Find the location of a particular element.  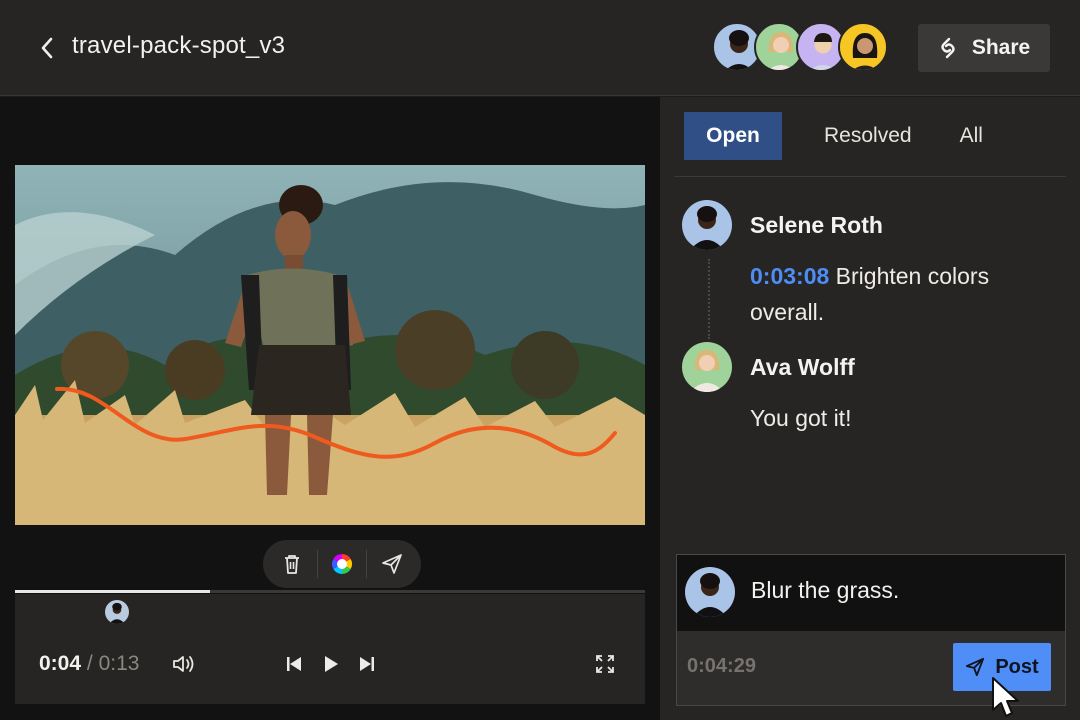

duration: 0:13 is located at coordinates (119, 663).